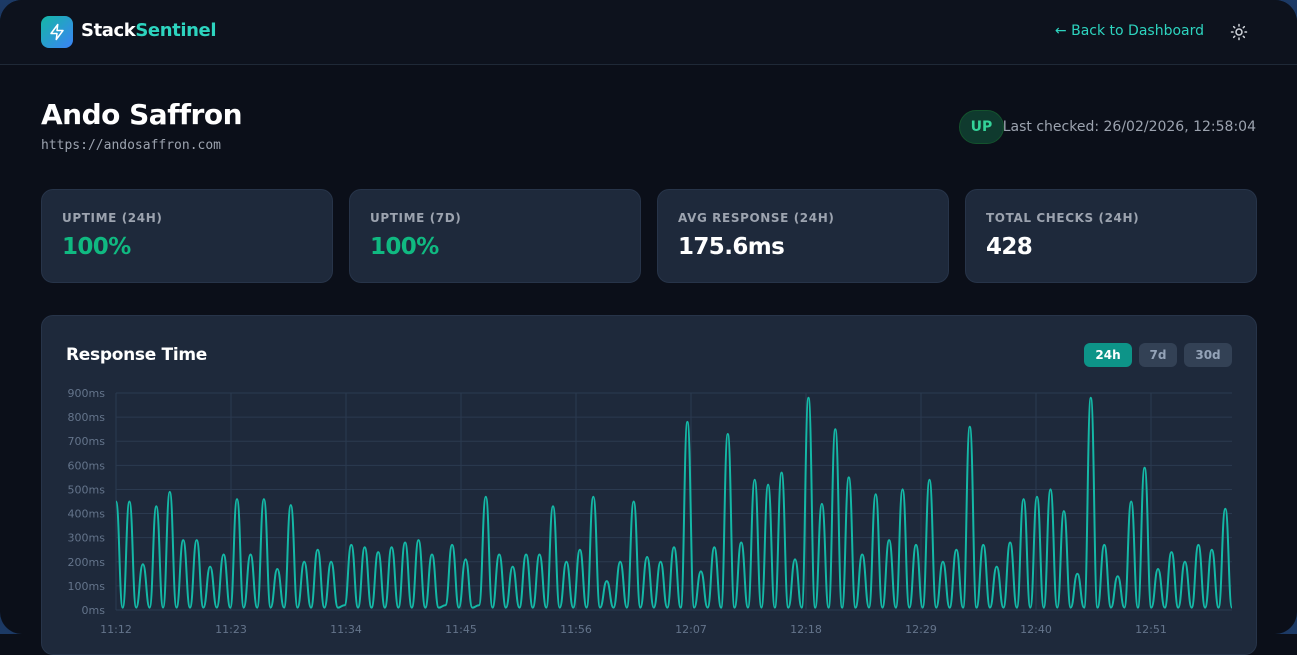 The width and height of the screenshot is (1297, 655). What do you see at coordinates (346, 628) in the screenshot?
I see `x-tick-label: 11:34` at bounding box center [346, 628].